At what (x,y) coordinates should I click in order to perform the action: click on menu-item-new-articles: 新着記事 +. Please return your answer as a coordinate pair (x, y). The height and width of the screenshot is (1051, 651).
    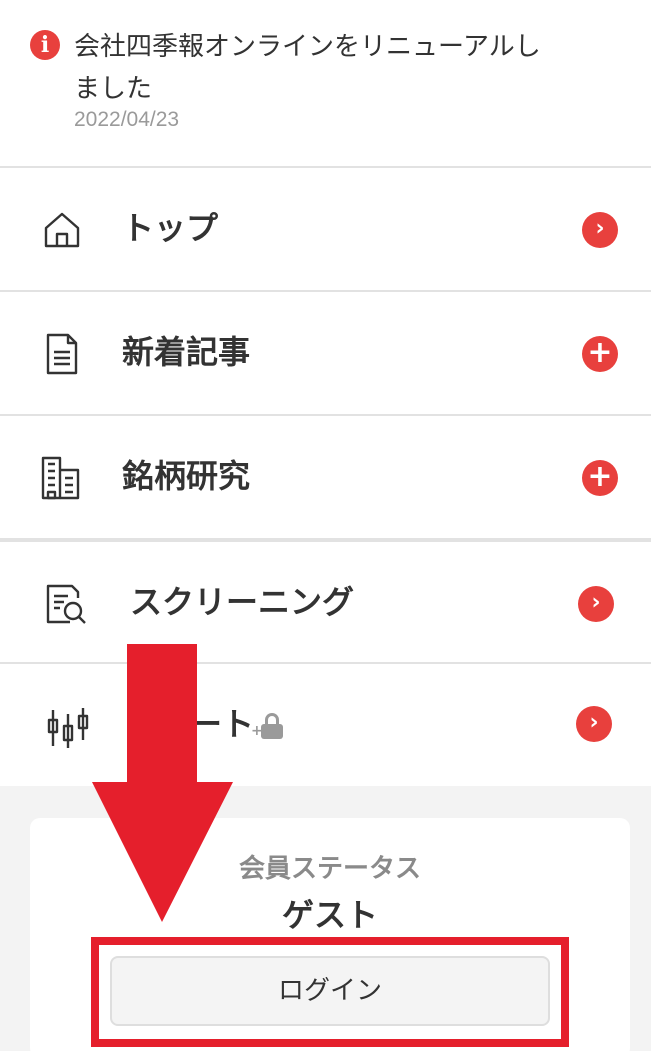
    Looking at the image, I should click on (325, 354).